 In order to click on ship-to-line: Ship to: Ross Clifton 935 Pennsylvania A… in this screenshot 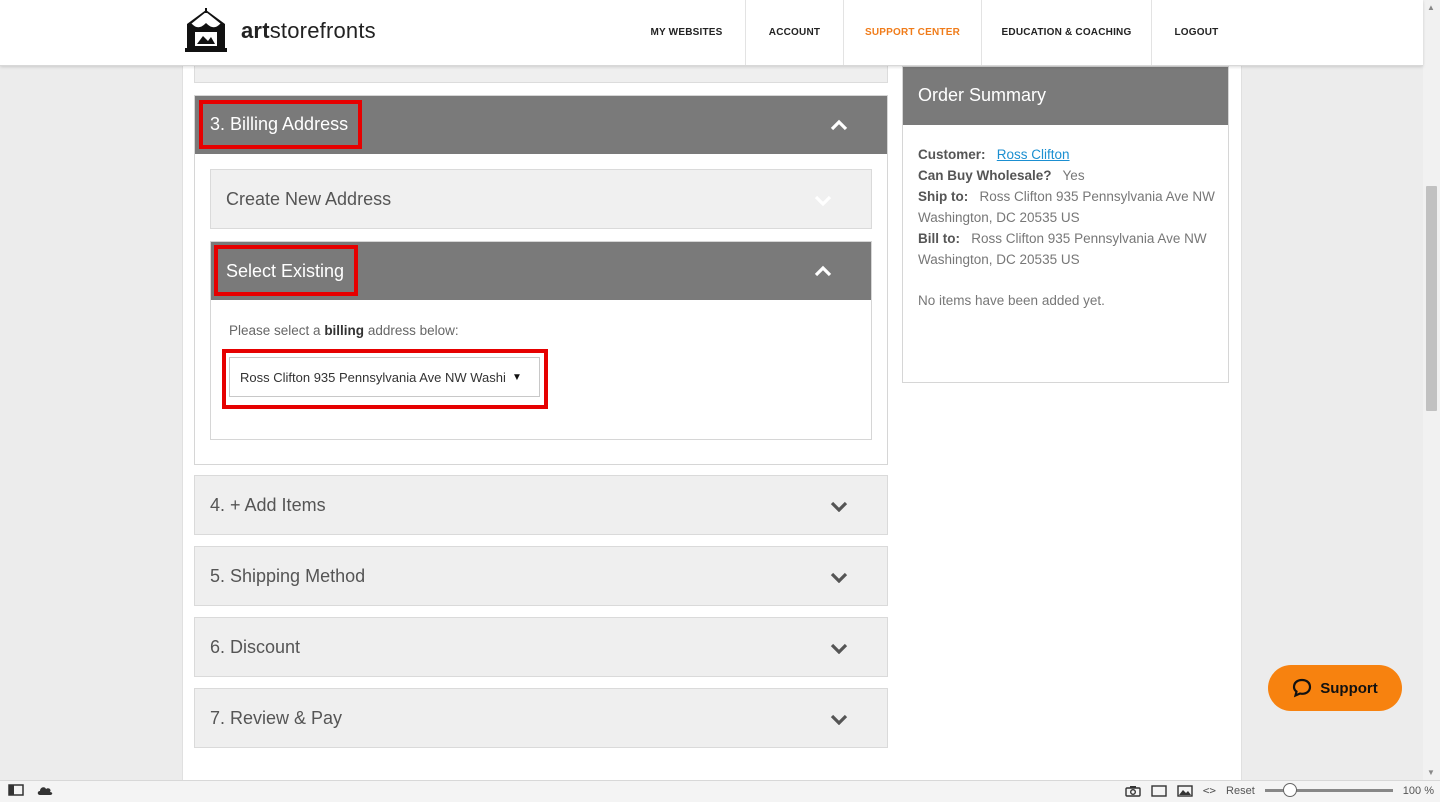, I will do `click(1066, 207)`.